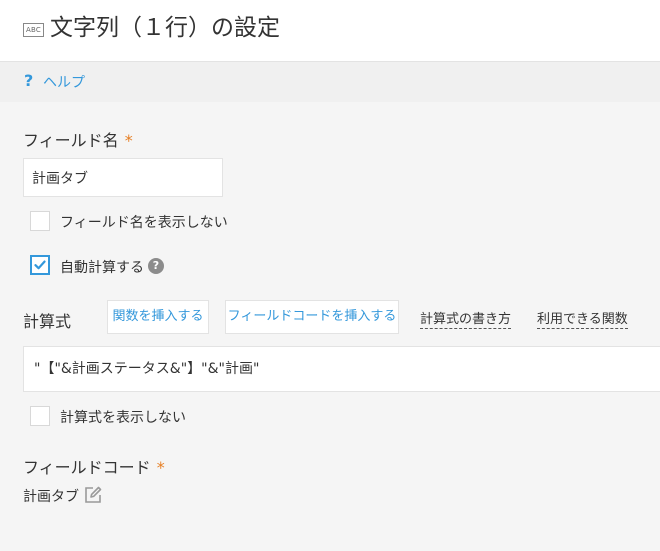 Image resolution: width=660 pixels, height=551 pixels. I want to click on hide-formula-checkbox, so click(40, 416).